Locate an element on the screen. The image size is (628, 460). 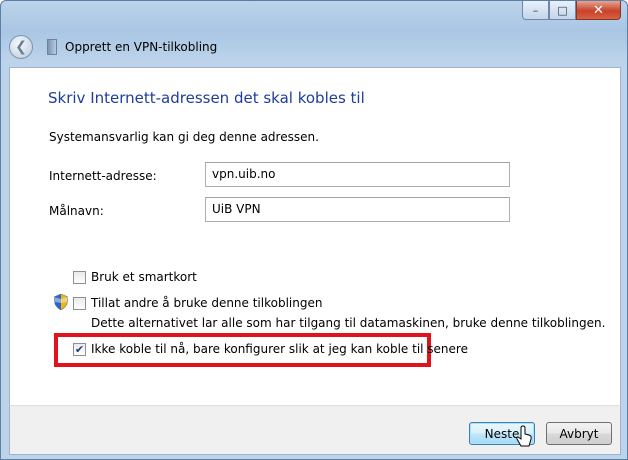
maximize-button: □ is located at coordinates (562, 10).